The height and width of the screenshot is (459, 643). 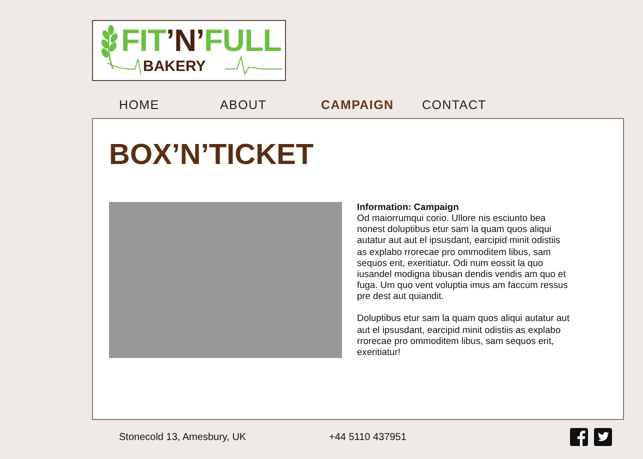 What do you see at coordinates (371, 107) in the screenshot?
I see `nav-link: CAMPAIGN` at bounding box center [371, 107].